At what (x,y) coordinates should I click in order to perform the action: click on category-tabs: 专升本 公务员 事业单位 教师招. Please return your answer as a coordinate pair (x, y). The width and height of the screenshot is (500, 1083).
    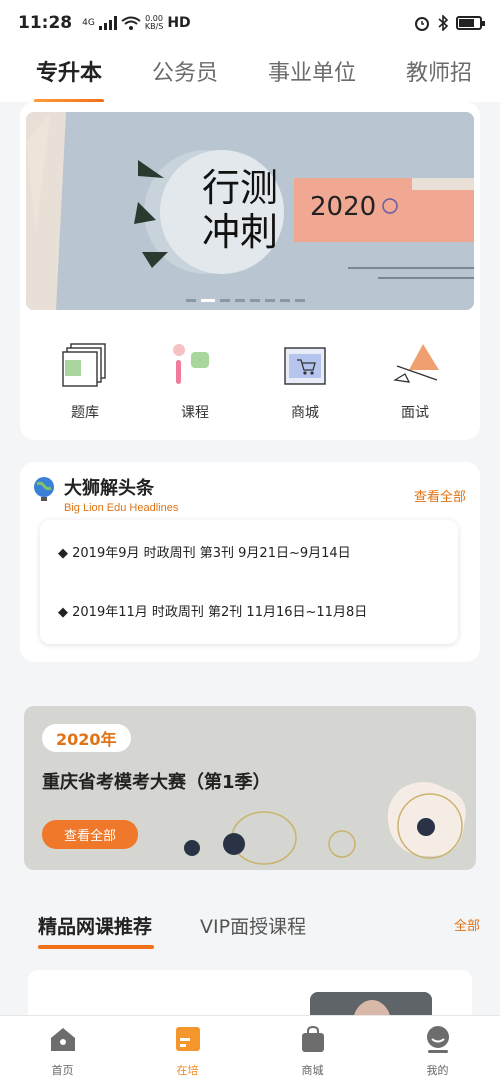
    Looking at the image, I should click on (250, 74).